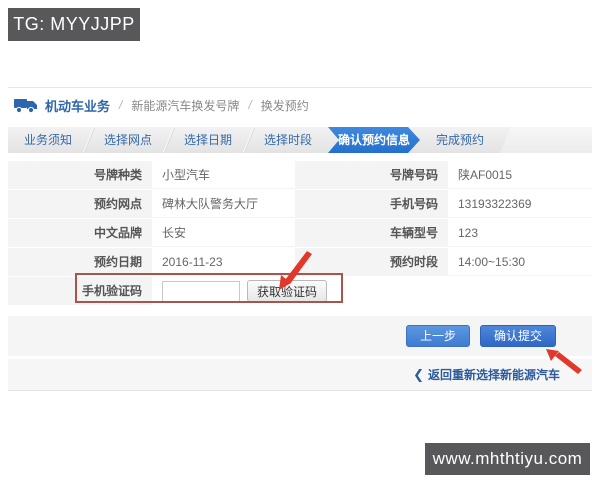 This screenshot has width=600, height=480. I want to click on field-value-plate-type: 小型汽车, so click(223, 175).